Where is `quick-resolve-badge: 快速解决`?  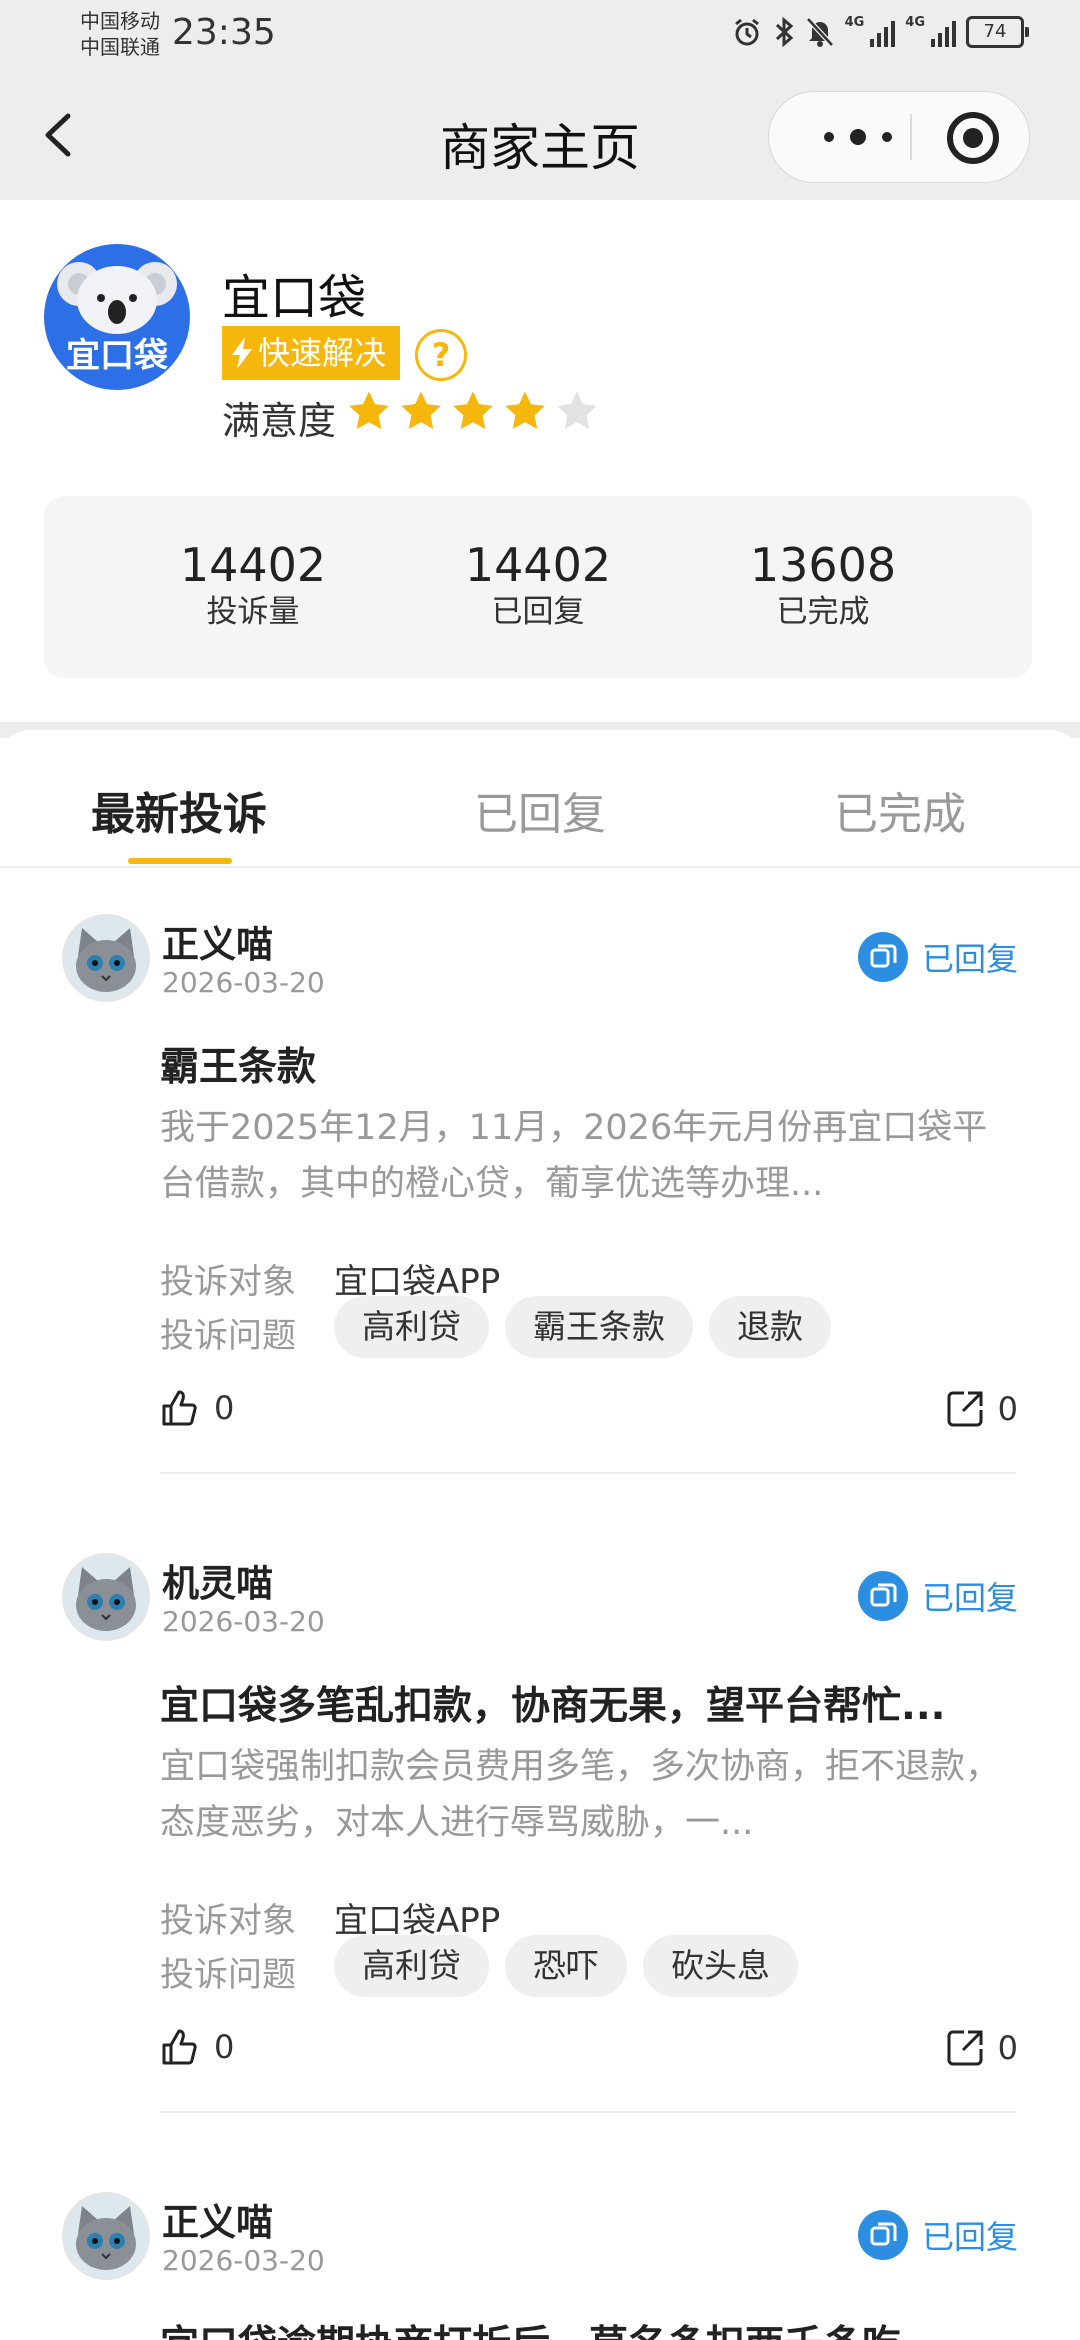
quick-resolve-badge: 快速解决 is located at coordinates (311, 353).